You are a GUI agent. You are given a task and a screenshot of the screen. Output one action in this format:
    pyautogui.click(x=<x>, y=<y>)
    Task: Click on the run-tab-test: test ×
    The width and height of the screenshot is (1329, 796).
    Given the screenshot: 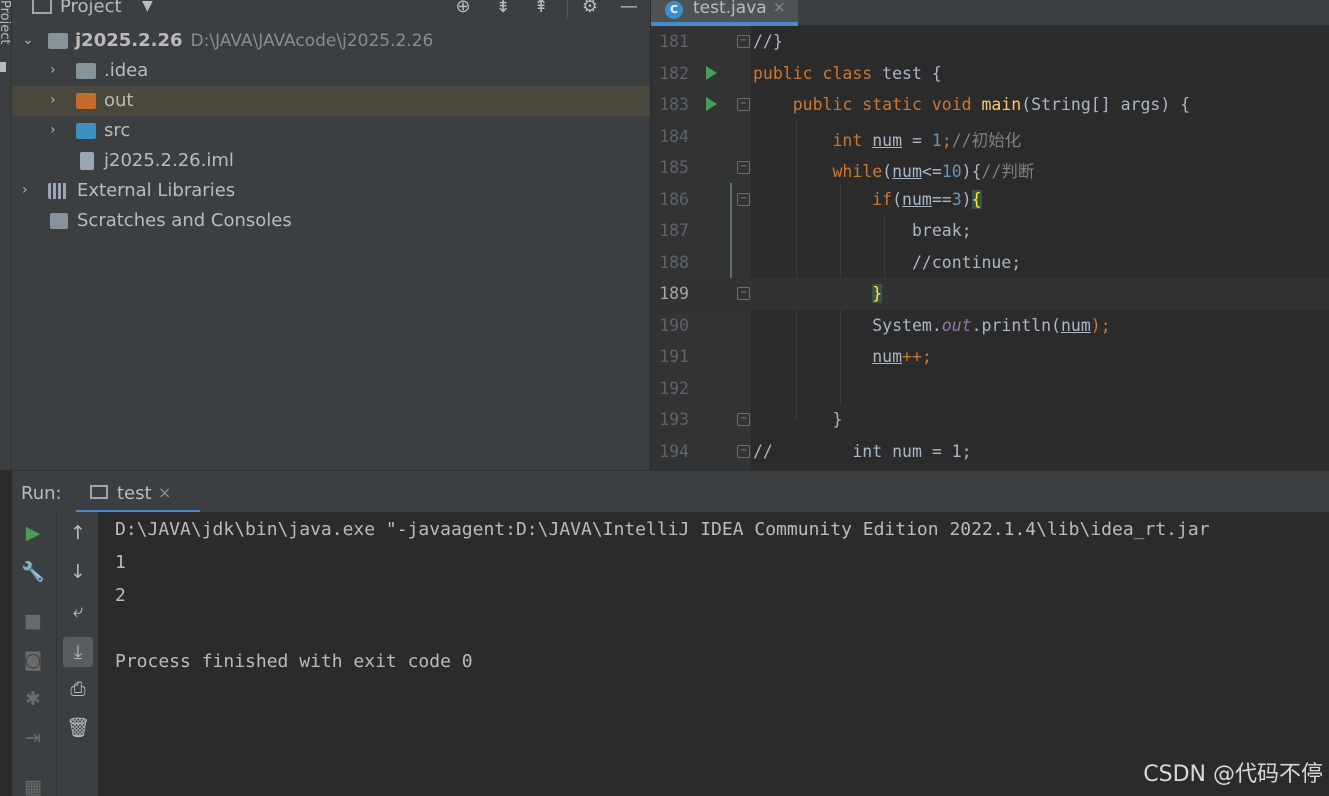 What is the action you would take?
    pyautogui.click(x=138, y=492)
    